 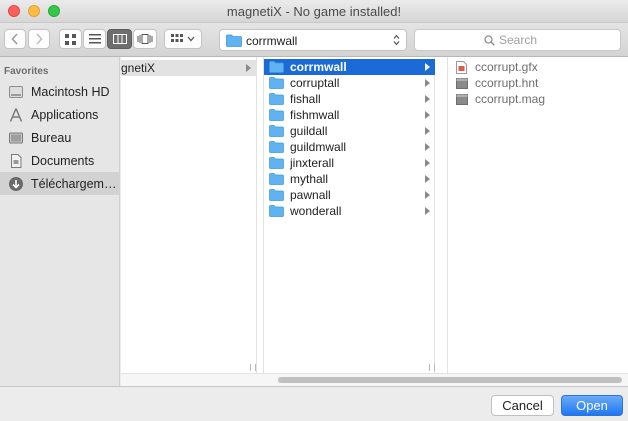 I want to click on list-view-button, so click(x=94, y=39).